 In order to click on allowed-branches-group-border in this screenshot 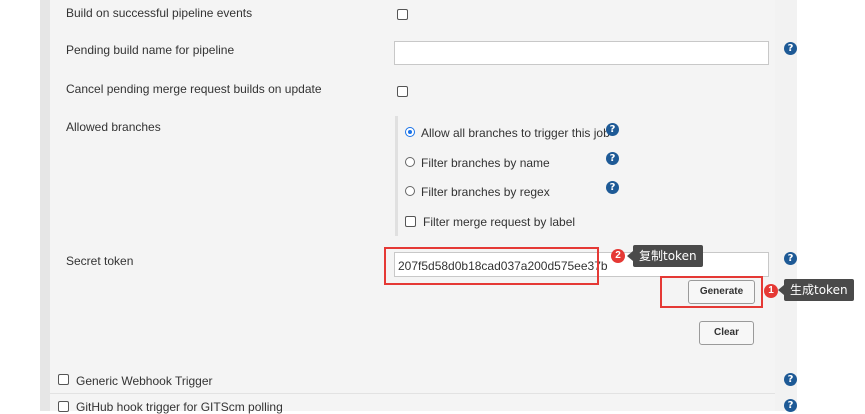, I will do `click(396, 176)`.